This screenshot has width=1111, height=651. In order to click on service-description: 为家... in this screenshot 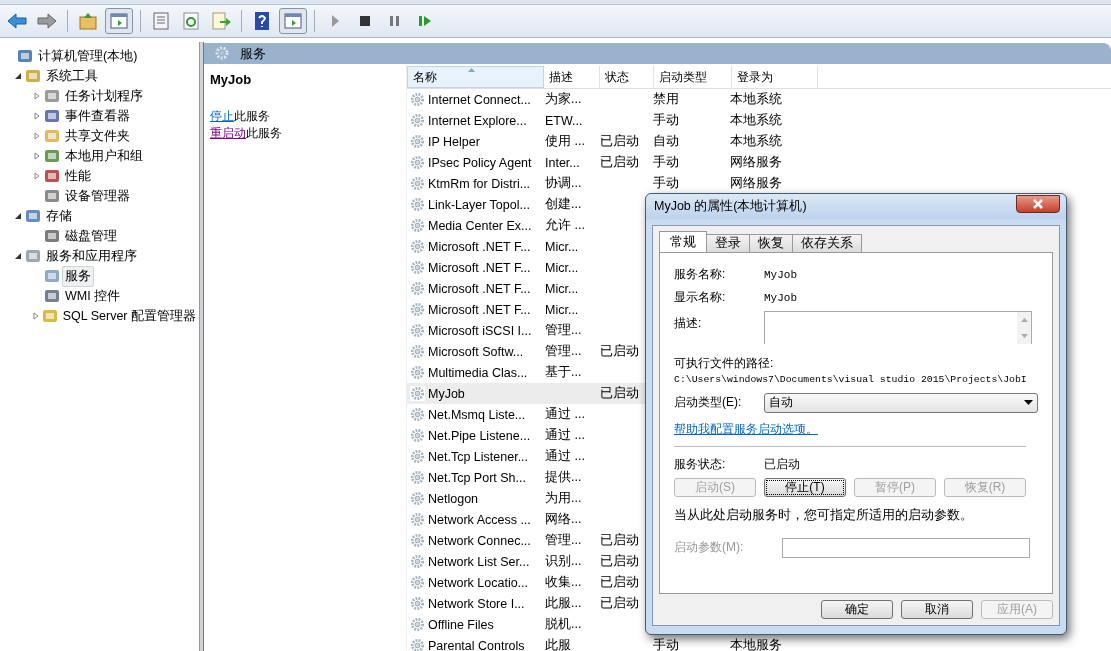, I will do `click(563, 99)`.